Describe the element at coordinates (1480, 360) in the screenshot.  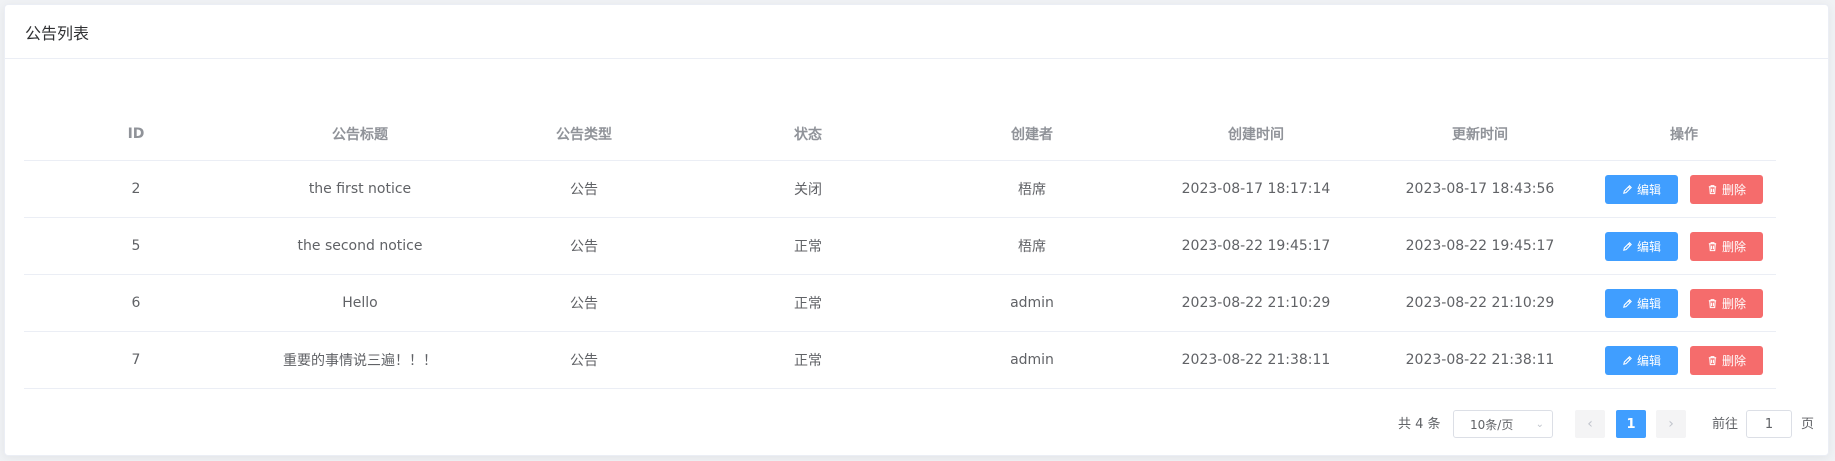
I see `cell-updated: 2023-08-22 21:38:11` at that location.